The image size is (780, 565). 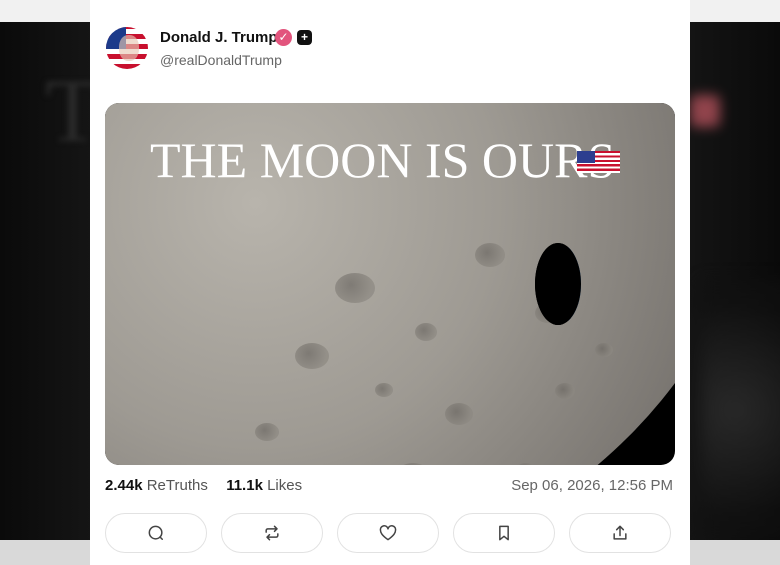 What do you see at coordinates (304, 37) in the screenshot?
I see `plus-badge-icon: +` at bounding box center [304, 37].